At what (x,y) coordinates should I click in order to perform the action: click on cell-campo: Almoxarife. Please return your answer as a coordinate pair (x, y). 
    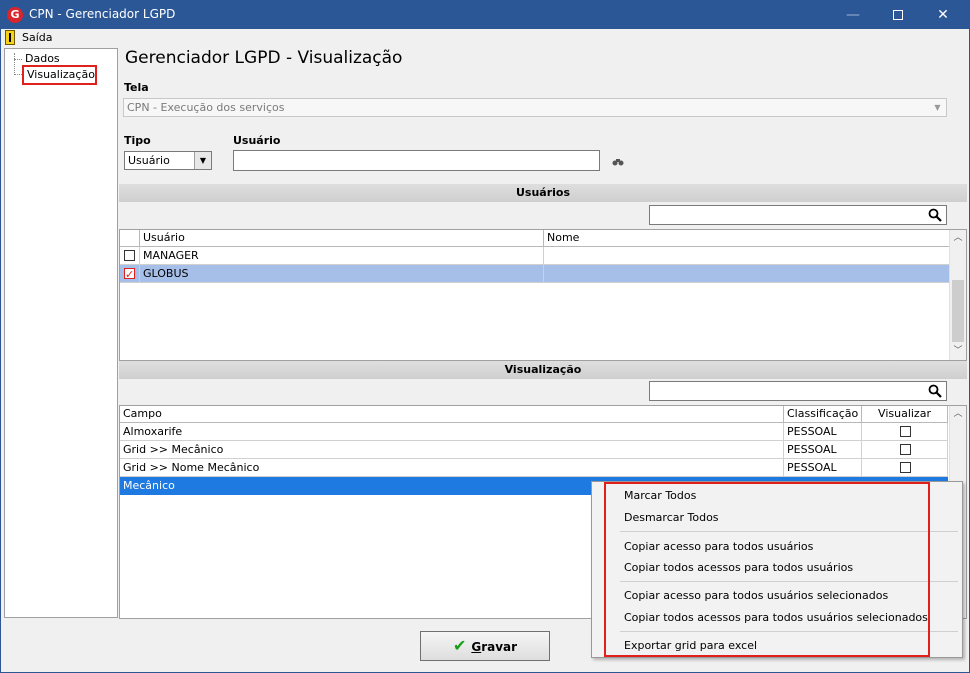
    Looking at the image, I should click on (452, 432).